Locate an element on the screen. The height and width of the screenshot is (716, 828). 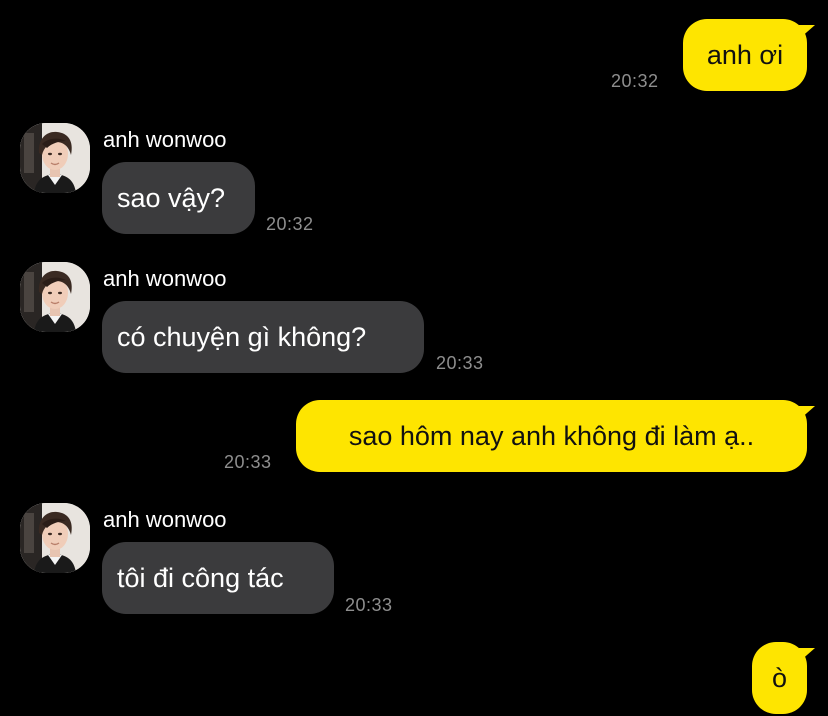
message-text: sao vậy? is located at coordinates (171, 198).